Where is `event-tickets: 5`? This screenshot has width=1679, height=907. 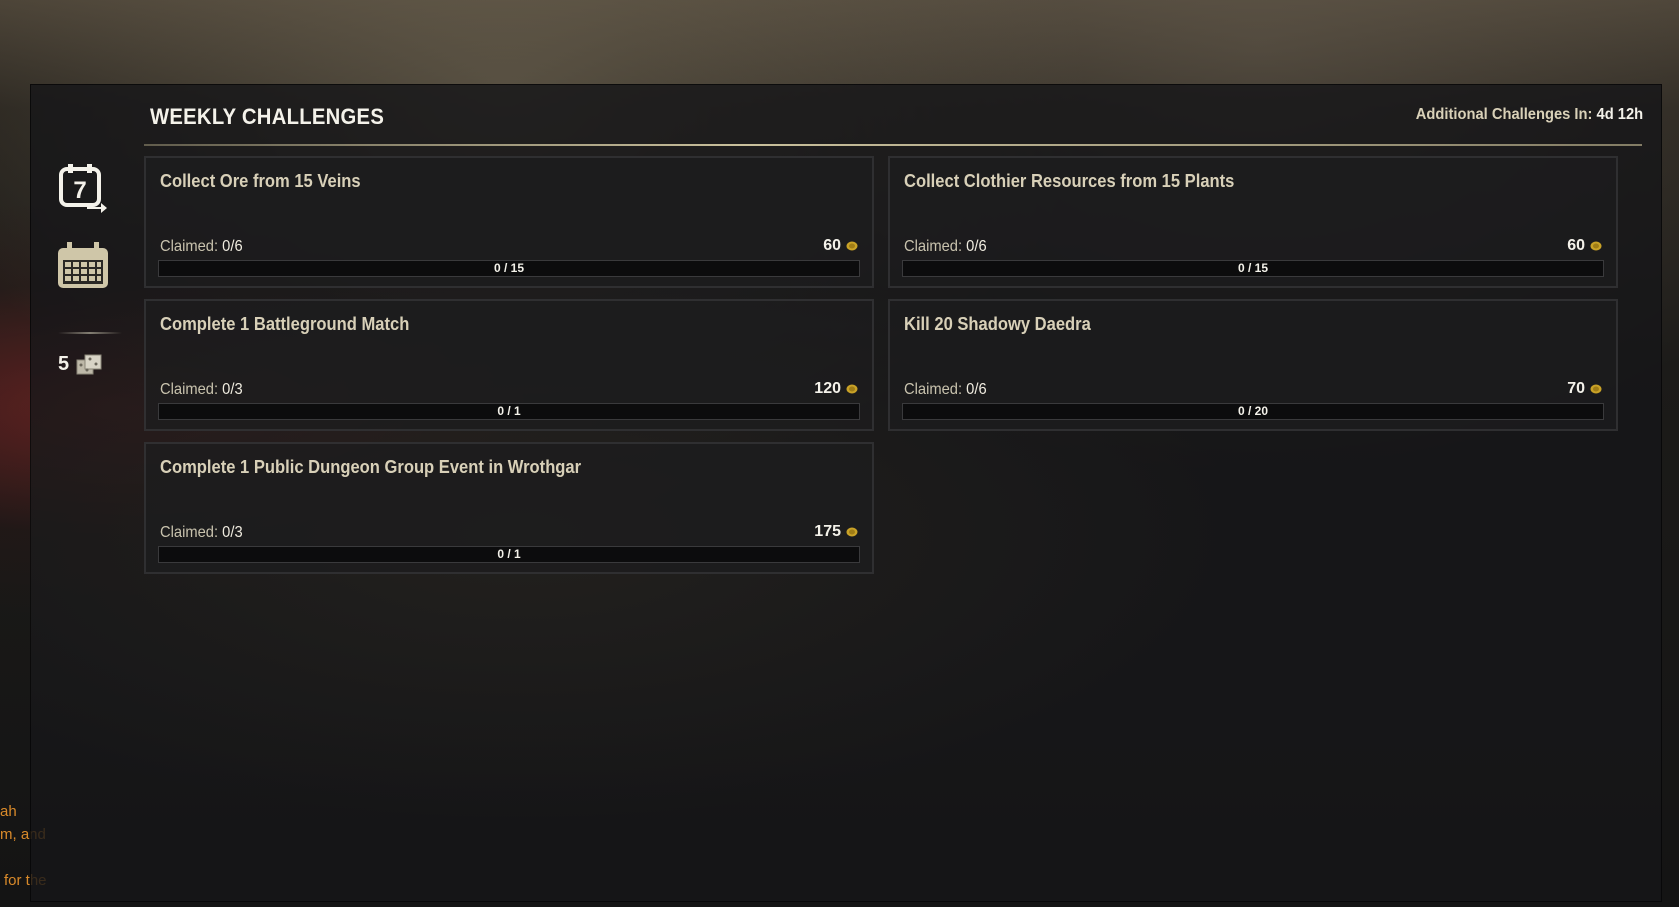
event-tickets: 5 is located at coordinates (81, 364).